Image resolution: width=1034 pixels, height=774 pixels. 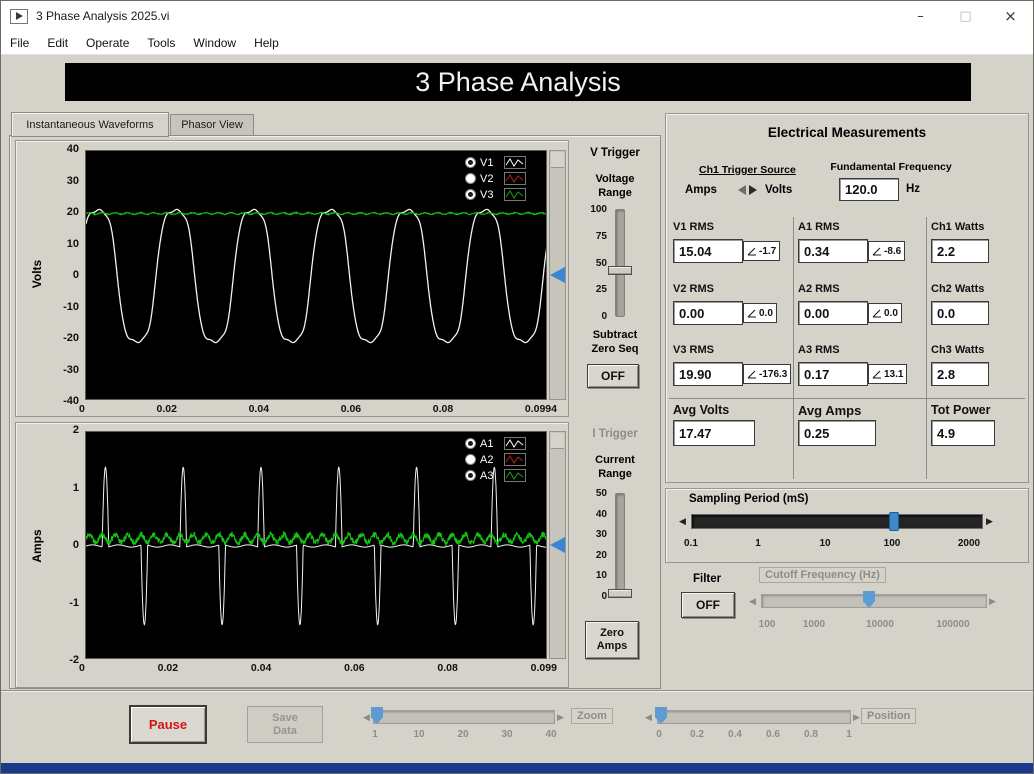 What do you see at coordinates (601, 576) in the screenshot?
I see `tick-label: 10` at bounding box center [601, 576].